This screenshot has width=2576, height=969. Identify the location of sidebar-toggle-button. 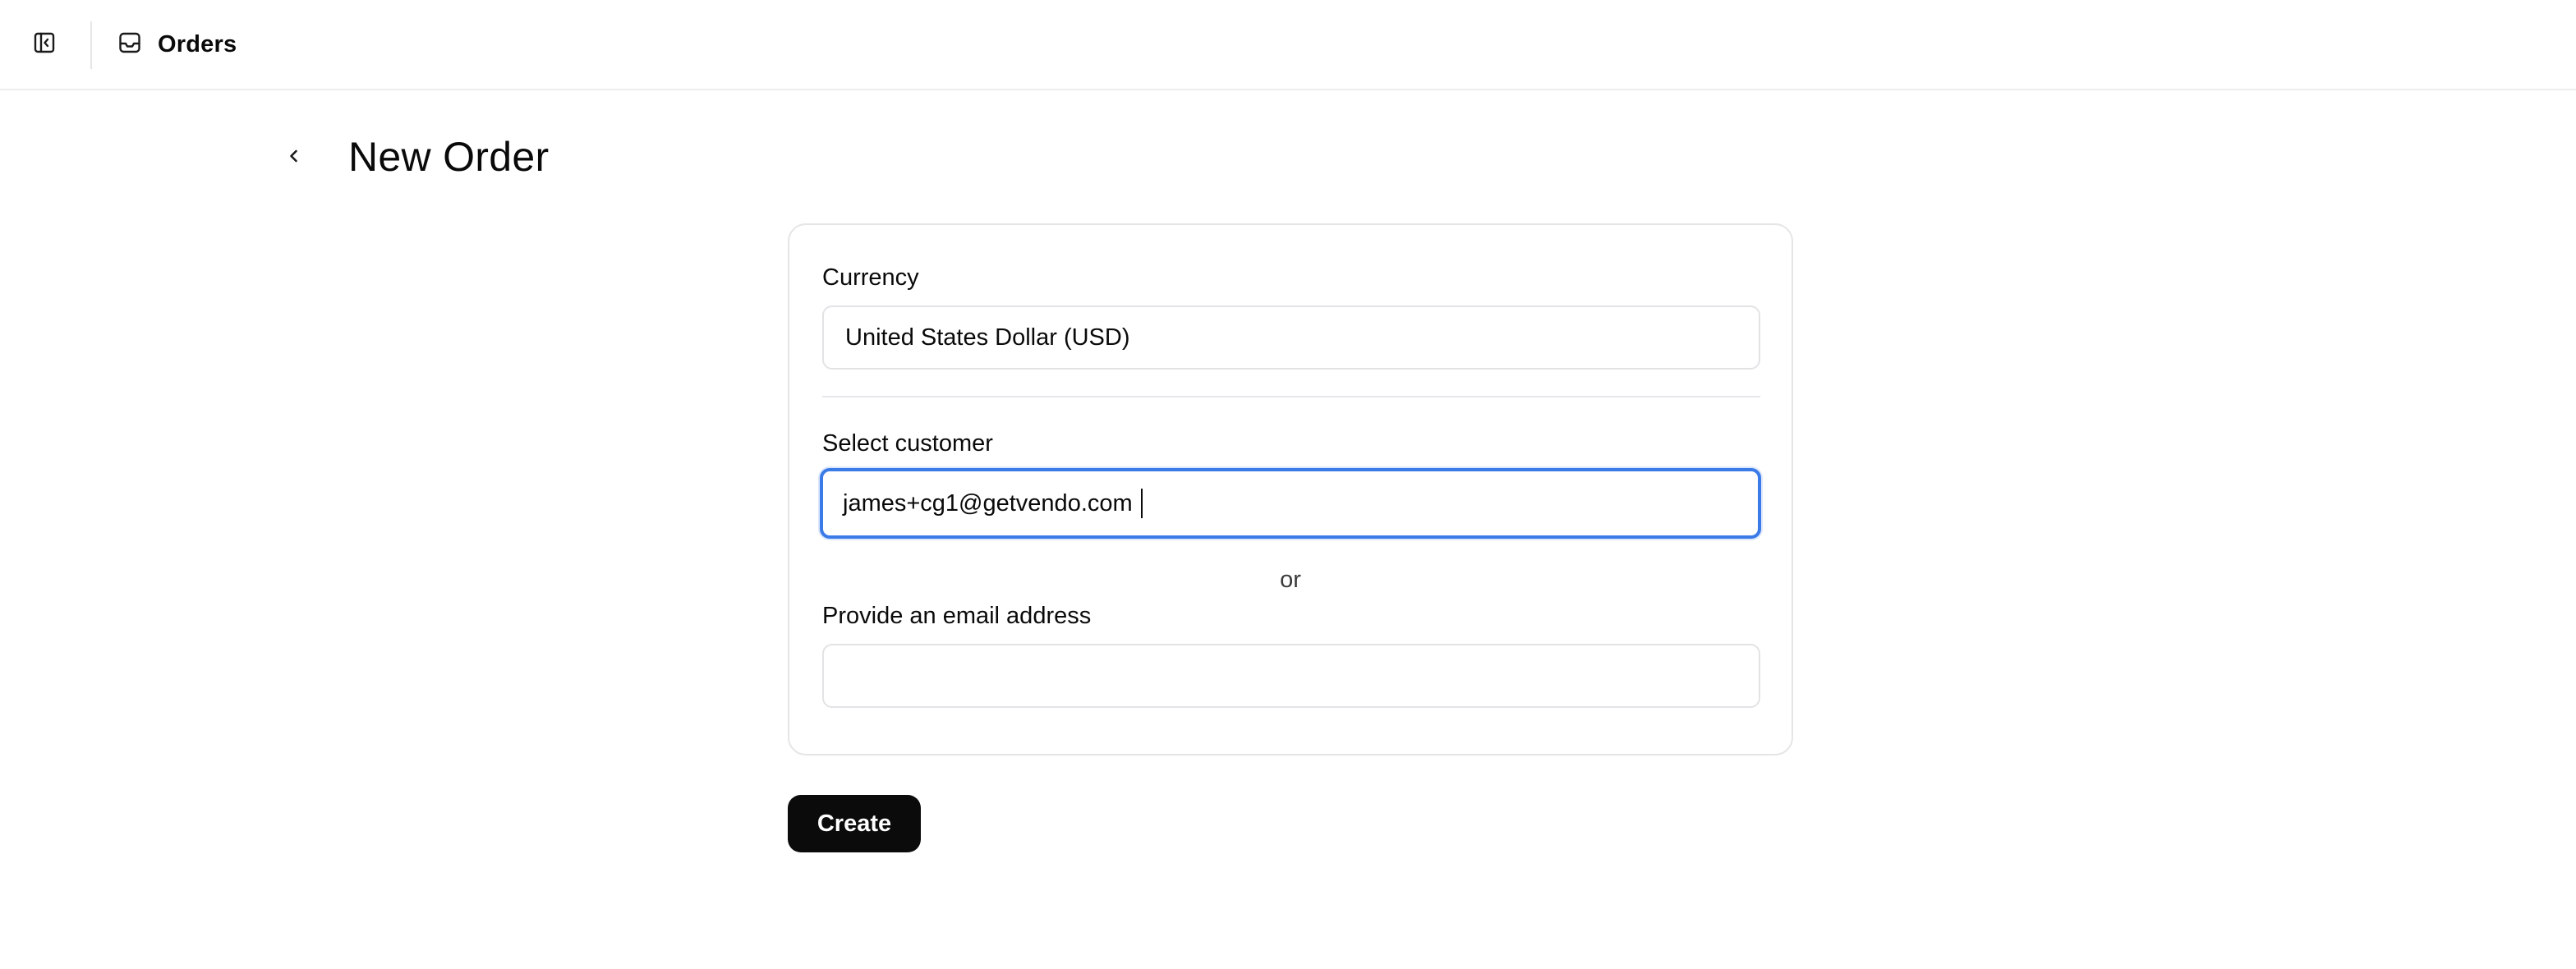
(44, 44).